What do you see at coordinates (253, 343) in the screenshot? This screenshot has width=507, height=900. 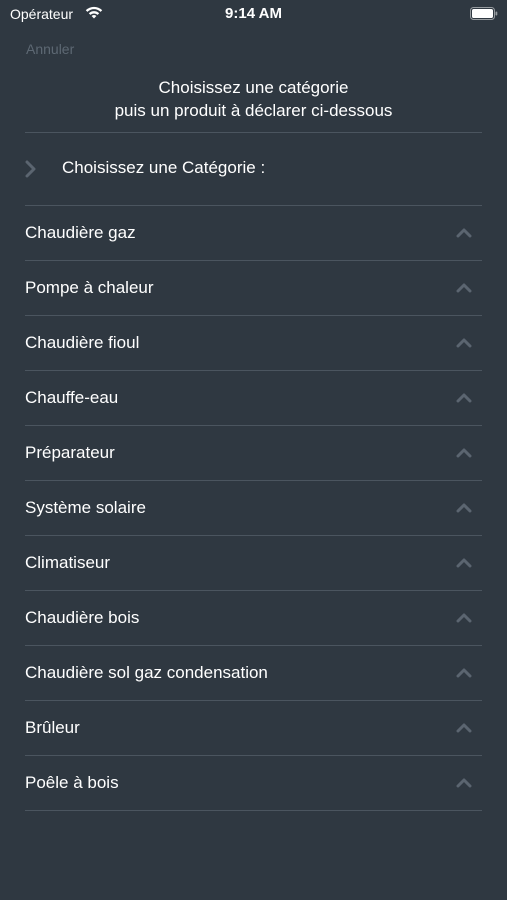 I see `category-item: Chaudière fioul` at bounding box center [253, 343].